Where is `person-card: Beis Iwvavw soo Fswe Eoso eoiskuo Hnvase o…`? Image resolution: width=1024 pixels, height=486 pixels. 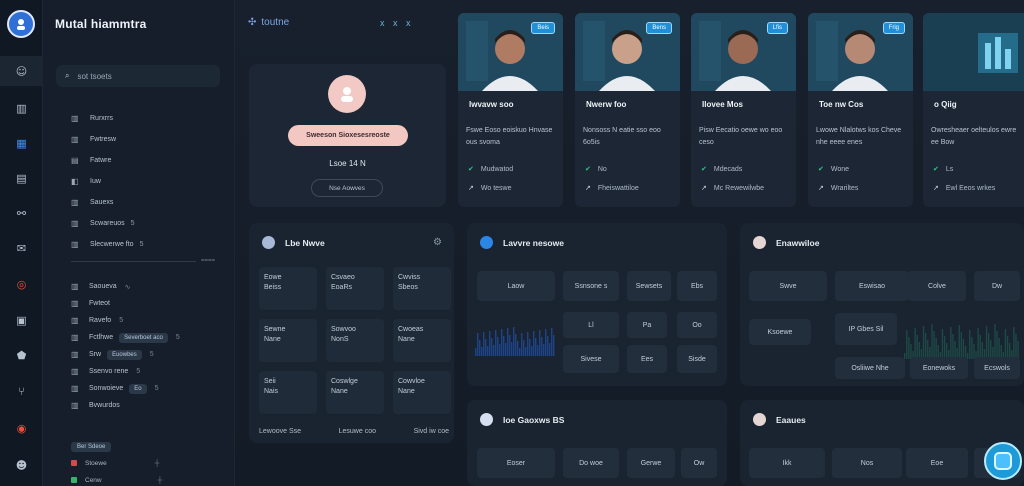 person-card: Beis Iwvavw soo Fswe Eoso eoiskuo Hnvase o… is located at coordinates (510, 110).